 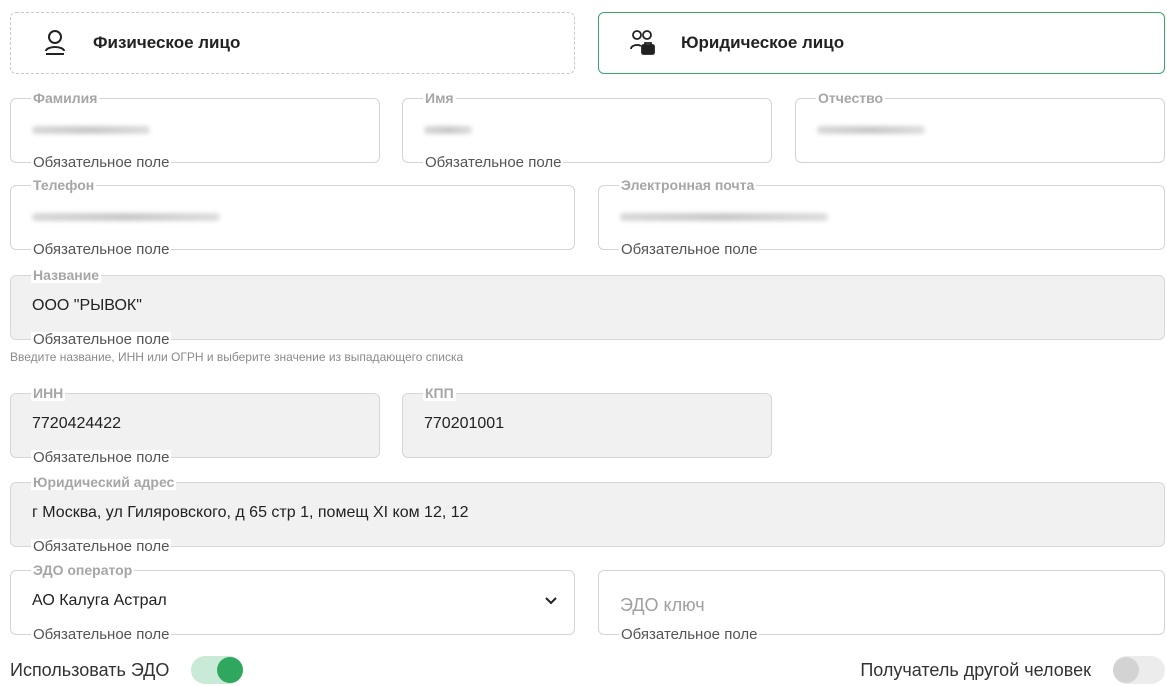 I want to click on email-field: Электронная почта Обязательное поле, so click(x=881, y=217).